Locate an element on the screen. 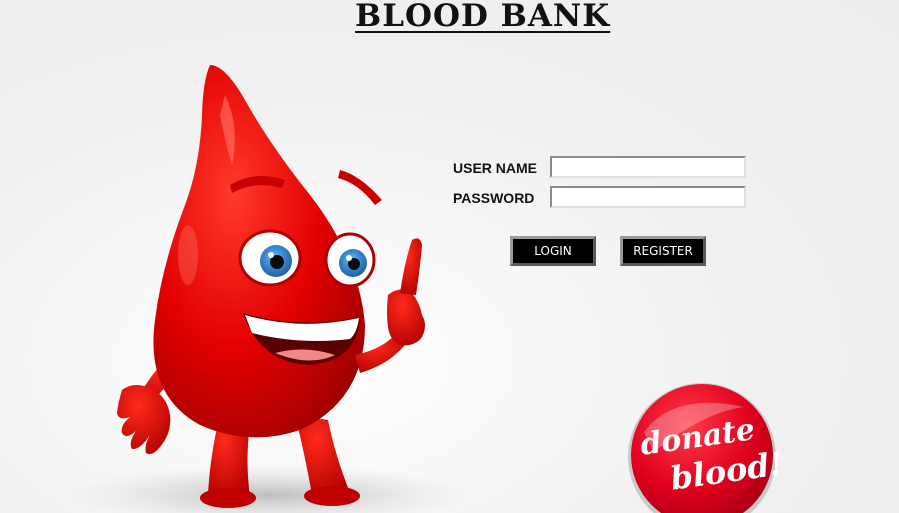 The image size is (899, 513). username-label: USER NAME is located at coordinates (495, 168).